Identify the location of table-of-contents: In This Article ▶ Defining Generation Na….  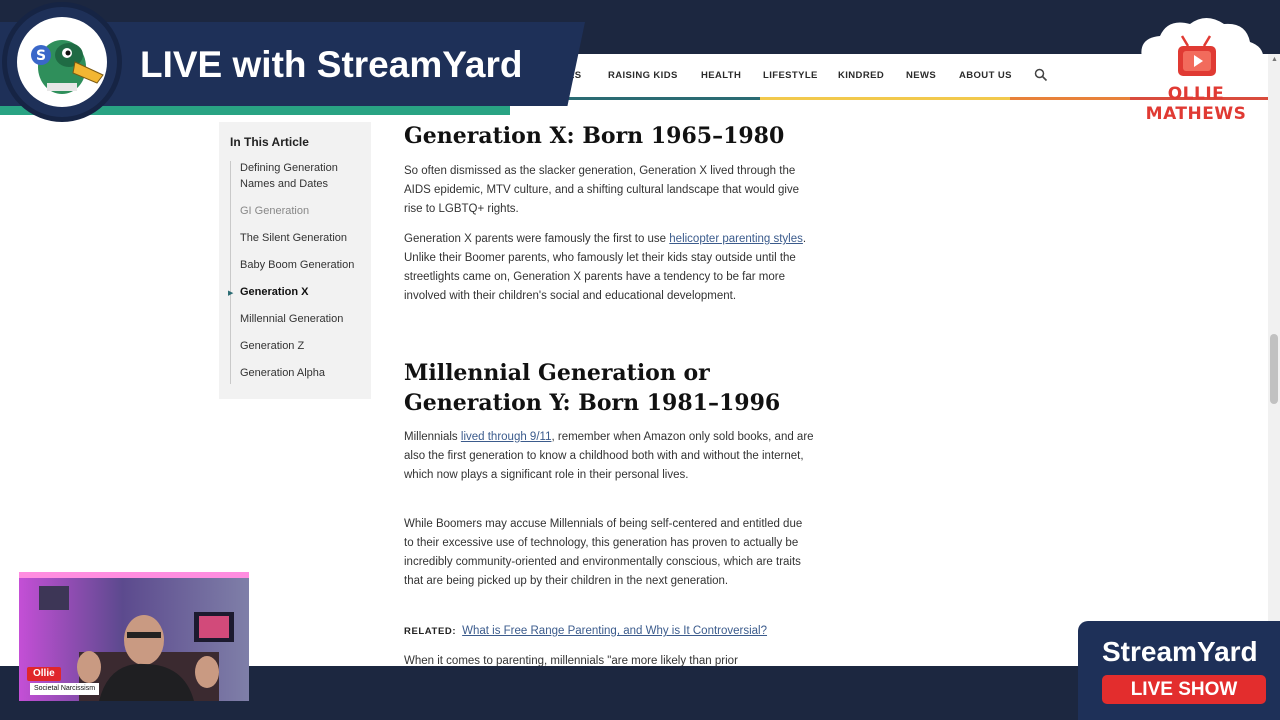
(295, 260).